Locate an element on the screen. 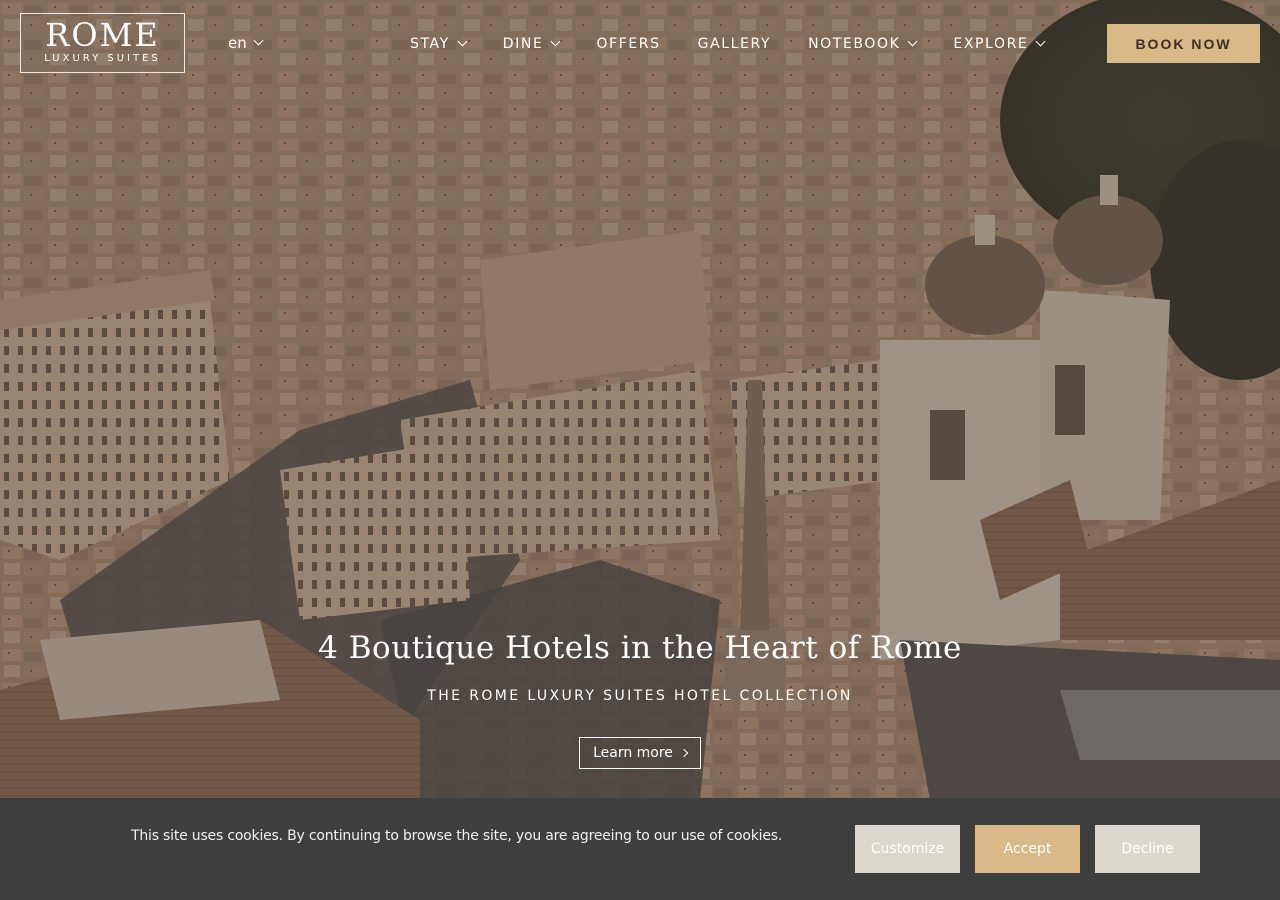 This screenshot has height=900, width=1280. nav-item-dine: DINE is located at coordinates (531, 44).